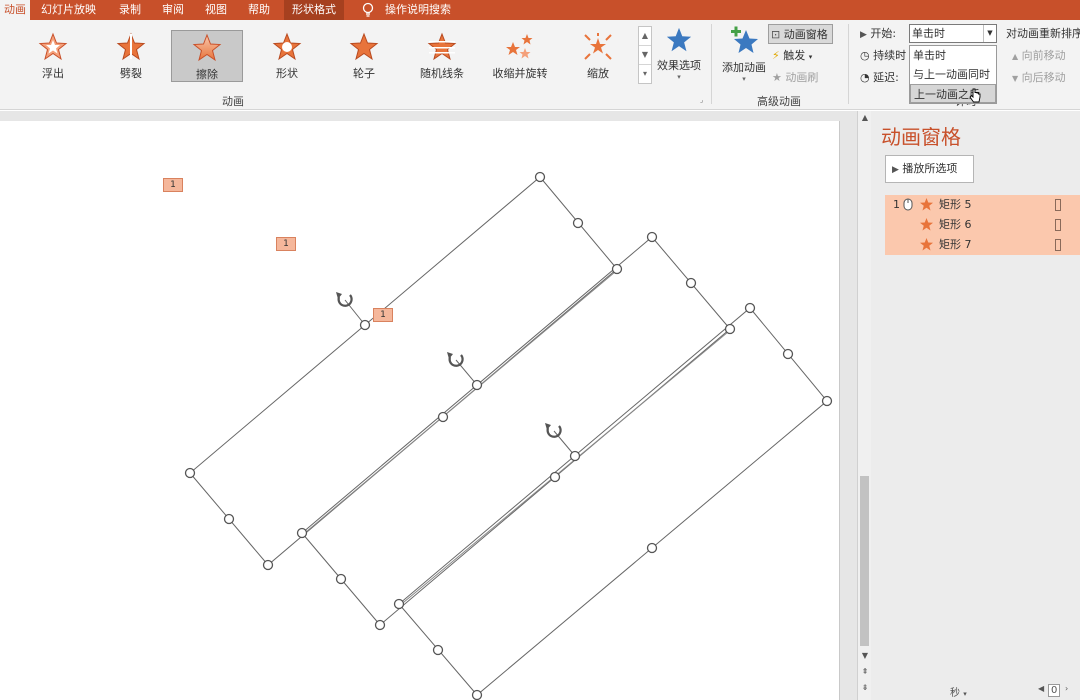 The image size is (1080, 700). I want to click on tab-animations: 动画, so click(15, 10).